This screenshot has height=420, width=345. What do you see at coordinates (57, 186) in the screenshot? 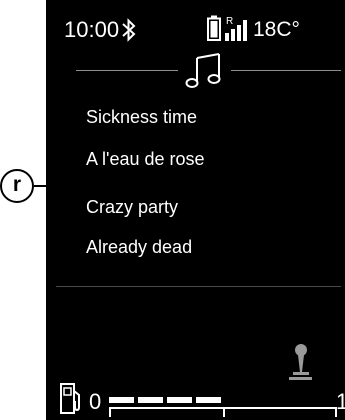
I see `callout-leader-line` at bounding box center [57, 186].